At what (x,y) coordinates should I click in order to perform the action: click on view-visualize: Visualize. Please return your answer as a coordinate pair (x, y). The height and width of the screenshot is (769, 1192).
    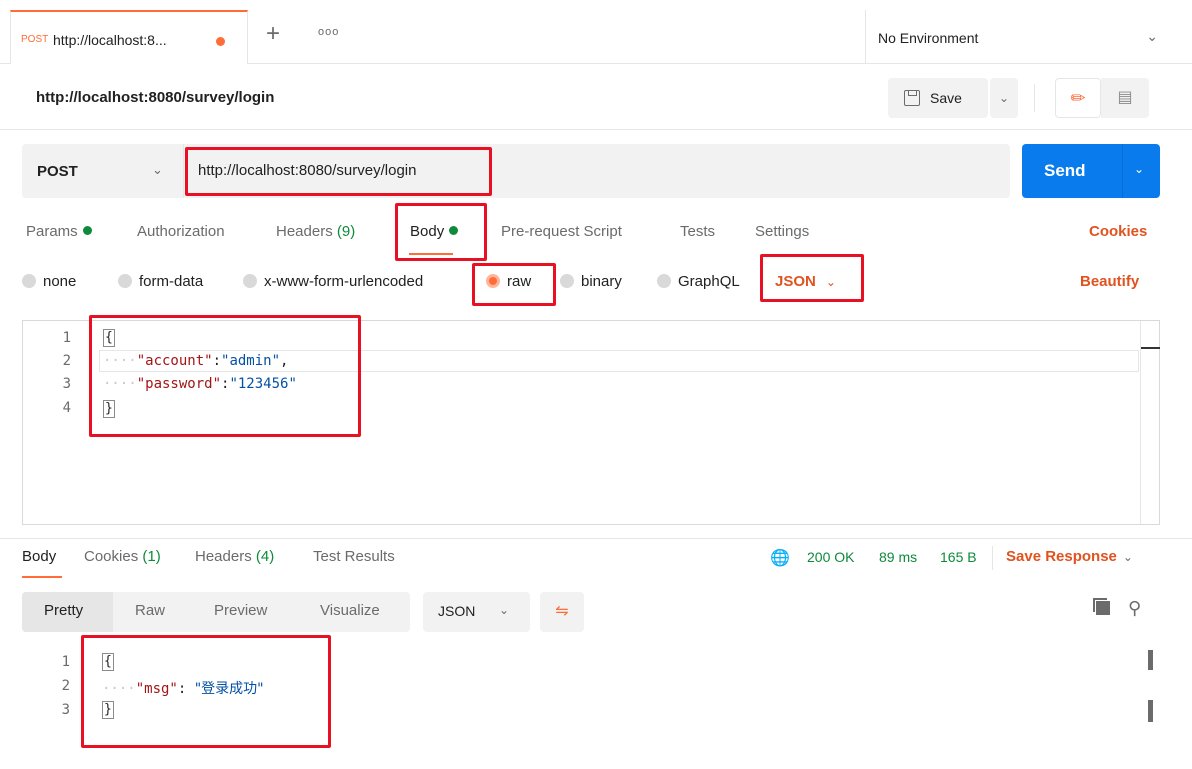
    Looking at the image, I should click on (350, 610).